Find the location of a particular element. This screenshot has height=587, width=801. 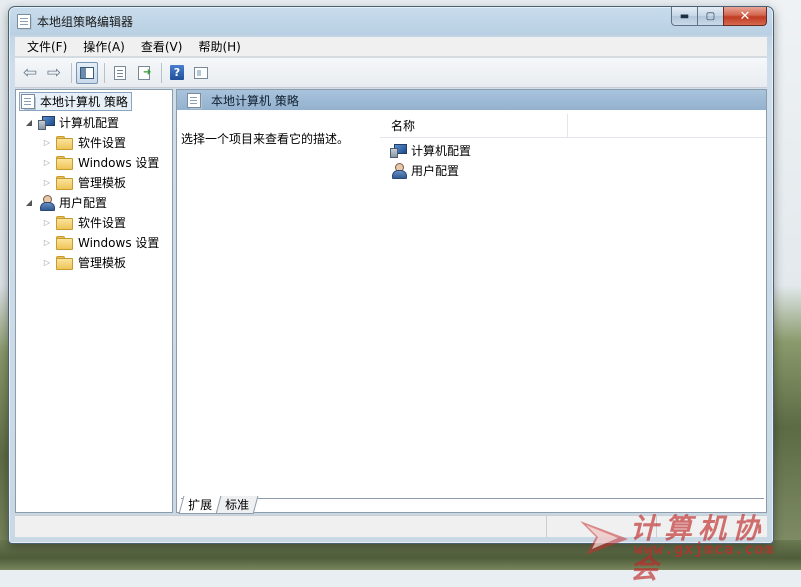

tab-label: 标准 is located at coordinates (237, 505).